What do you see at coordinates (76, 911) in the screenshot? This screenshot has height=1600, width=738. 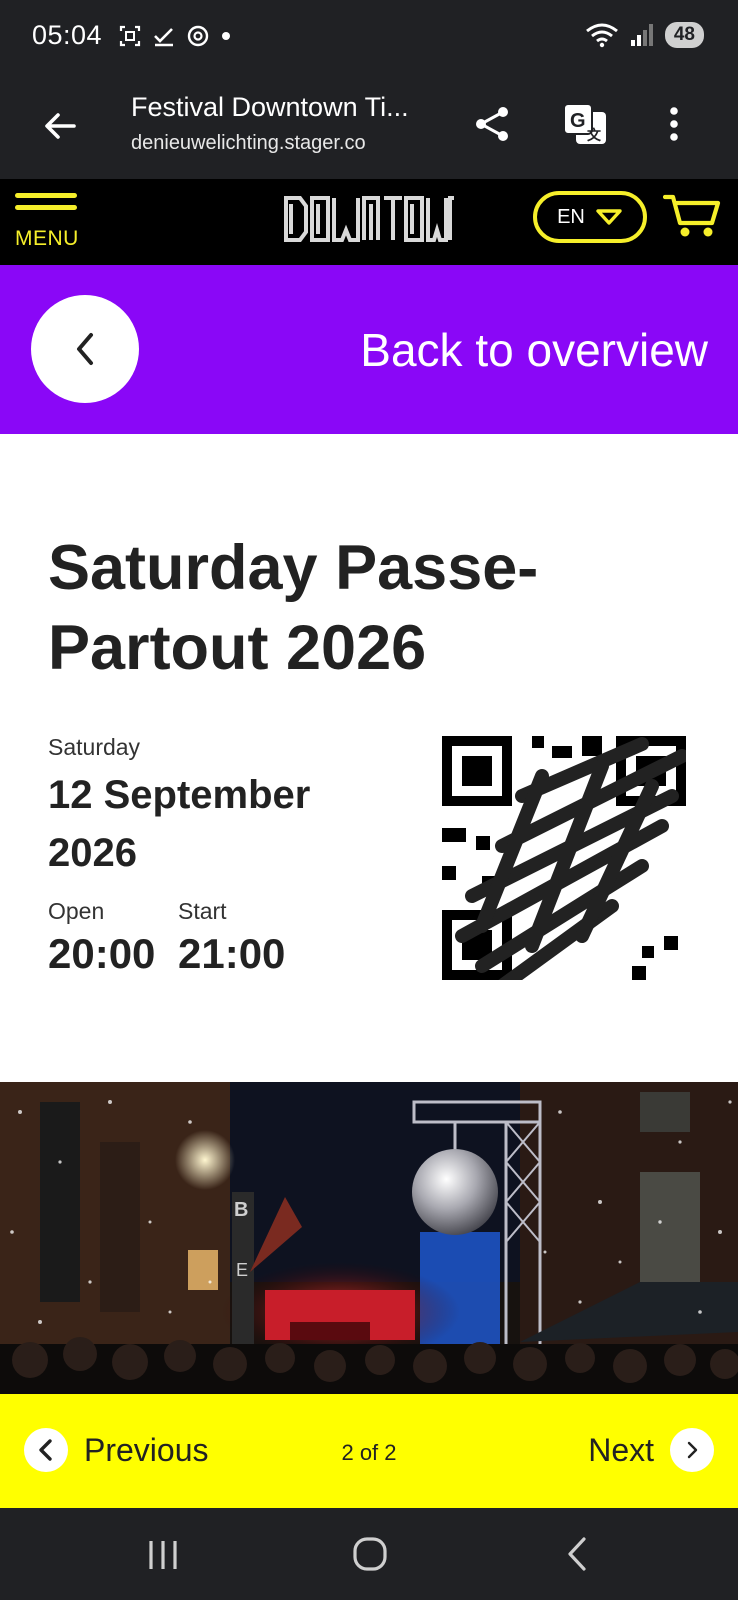 I see `open-label: Open` at bounding box center [76, 911].